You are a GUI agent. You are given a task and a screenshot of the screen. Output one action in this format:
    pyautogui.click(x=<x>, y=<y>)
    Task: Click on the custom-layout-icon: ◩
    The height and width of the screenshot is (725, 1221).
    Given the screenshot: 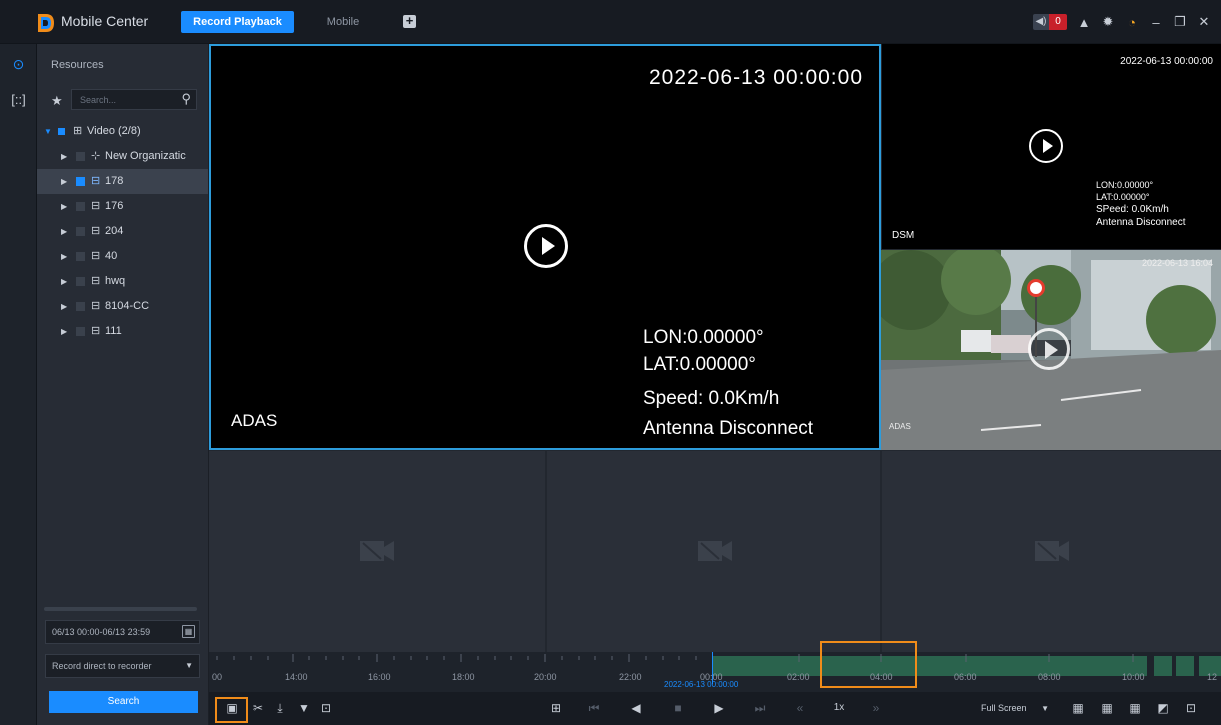 What is the action you would take?
    pyautogui.click(x=1163, y=708)
    